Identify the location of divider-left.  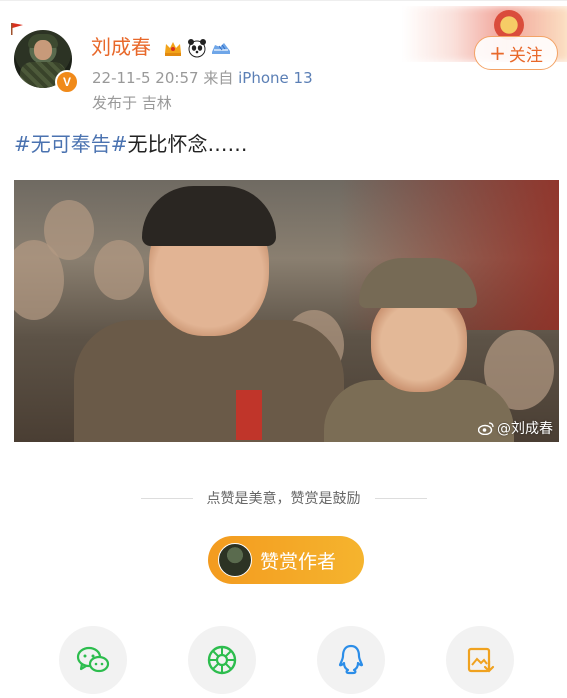
(166, 498).